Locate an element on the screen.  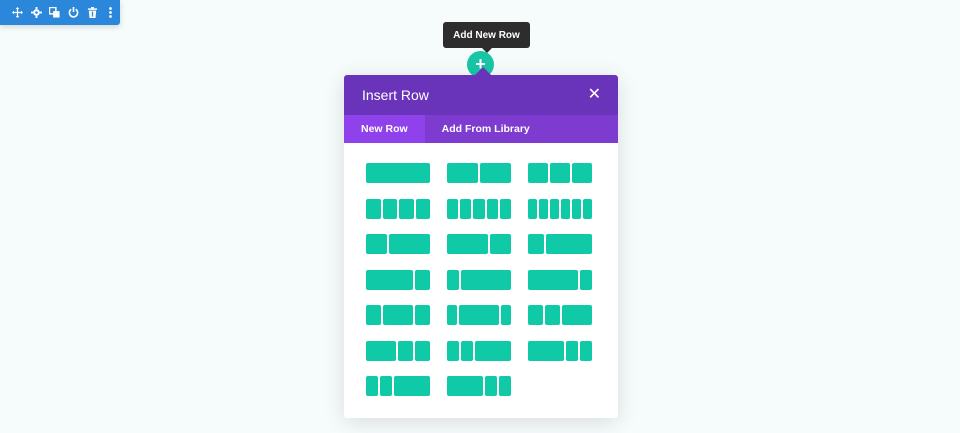
section-toolbar is located at coordinates (60, 12).